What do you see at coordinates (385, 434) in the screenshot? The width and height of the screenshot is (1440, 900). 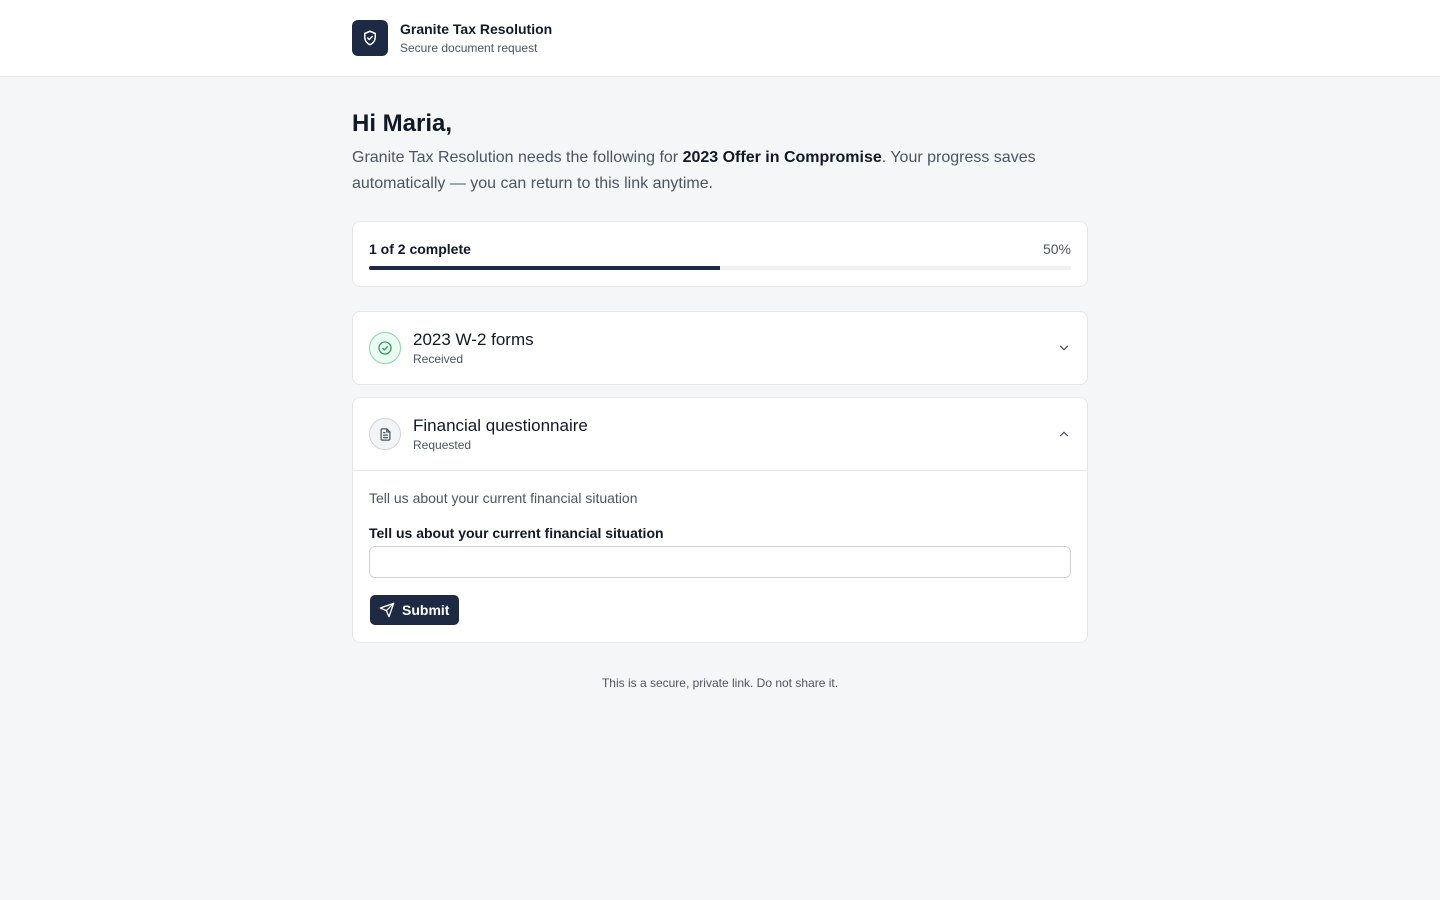 I see `document-icon` at bounding box center [385, 434].